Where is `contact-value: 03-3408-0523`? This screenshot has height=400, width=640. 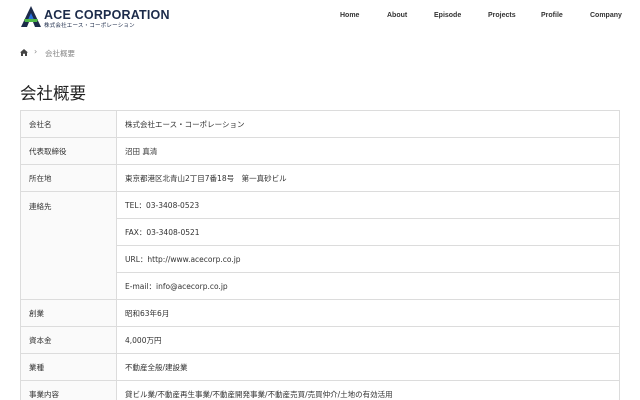
contact-value: 03-3408-0523 is located at coordinates (173, 205).